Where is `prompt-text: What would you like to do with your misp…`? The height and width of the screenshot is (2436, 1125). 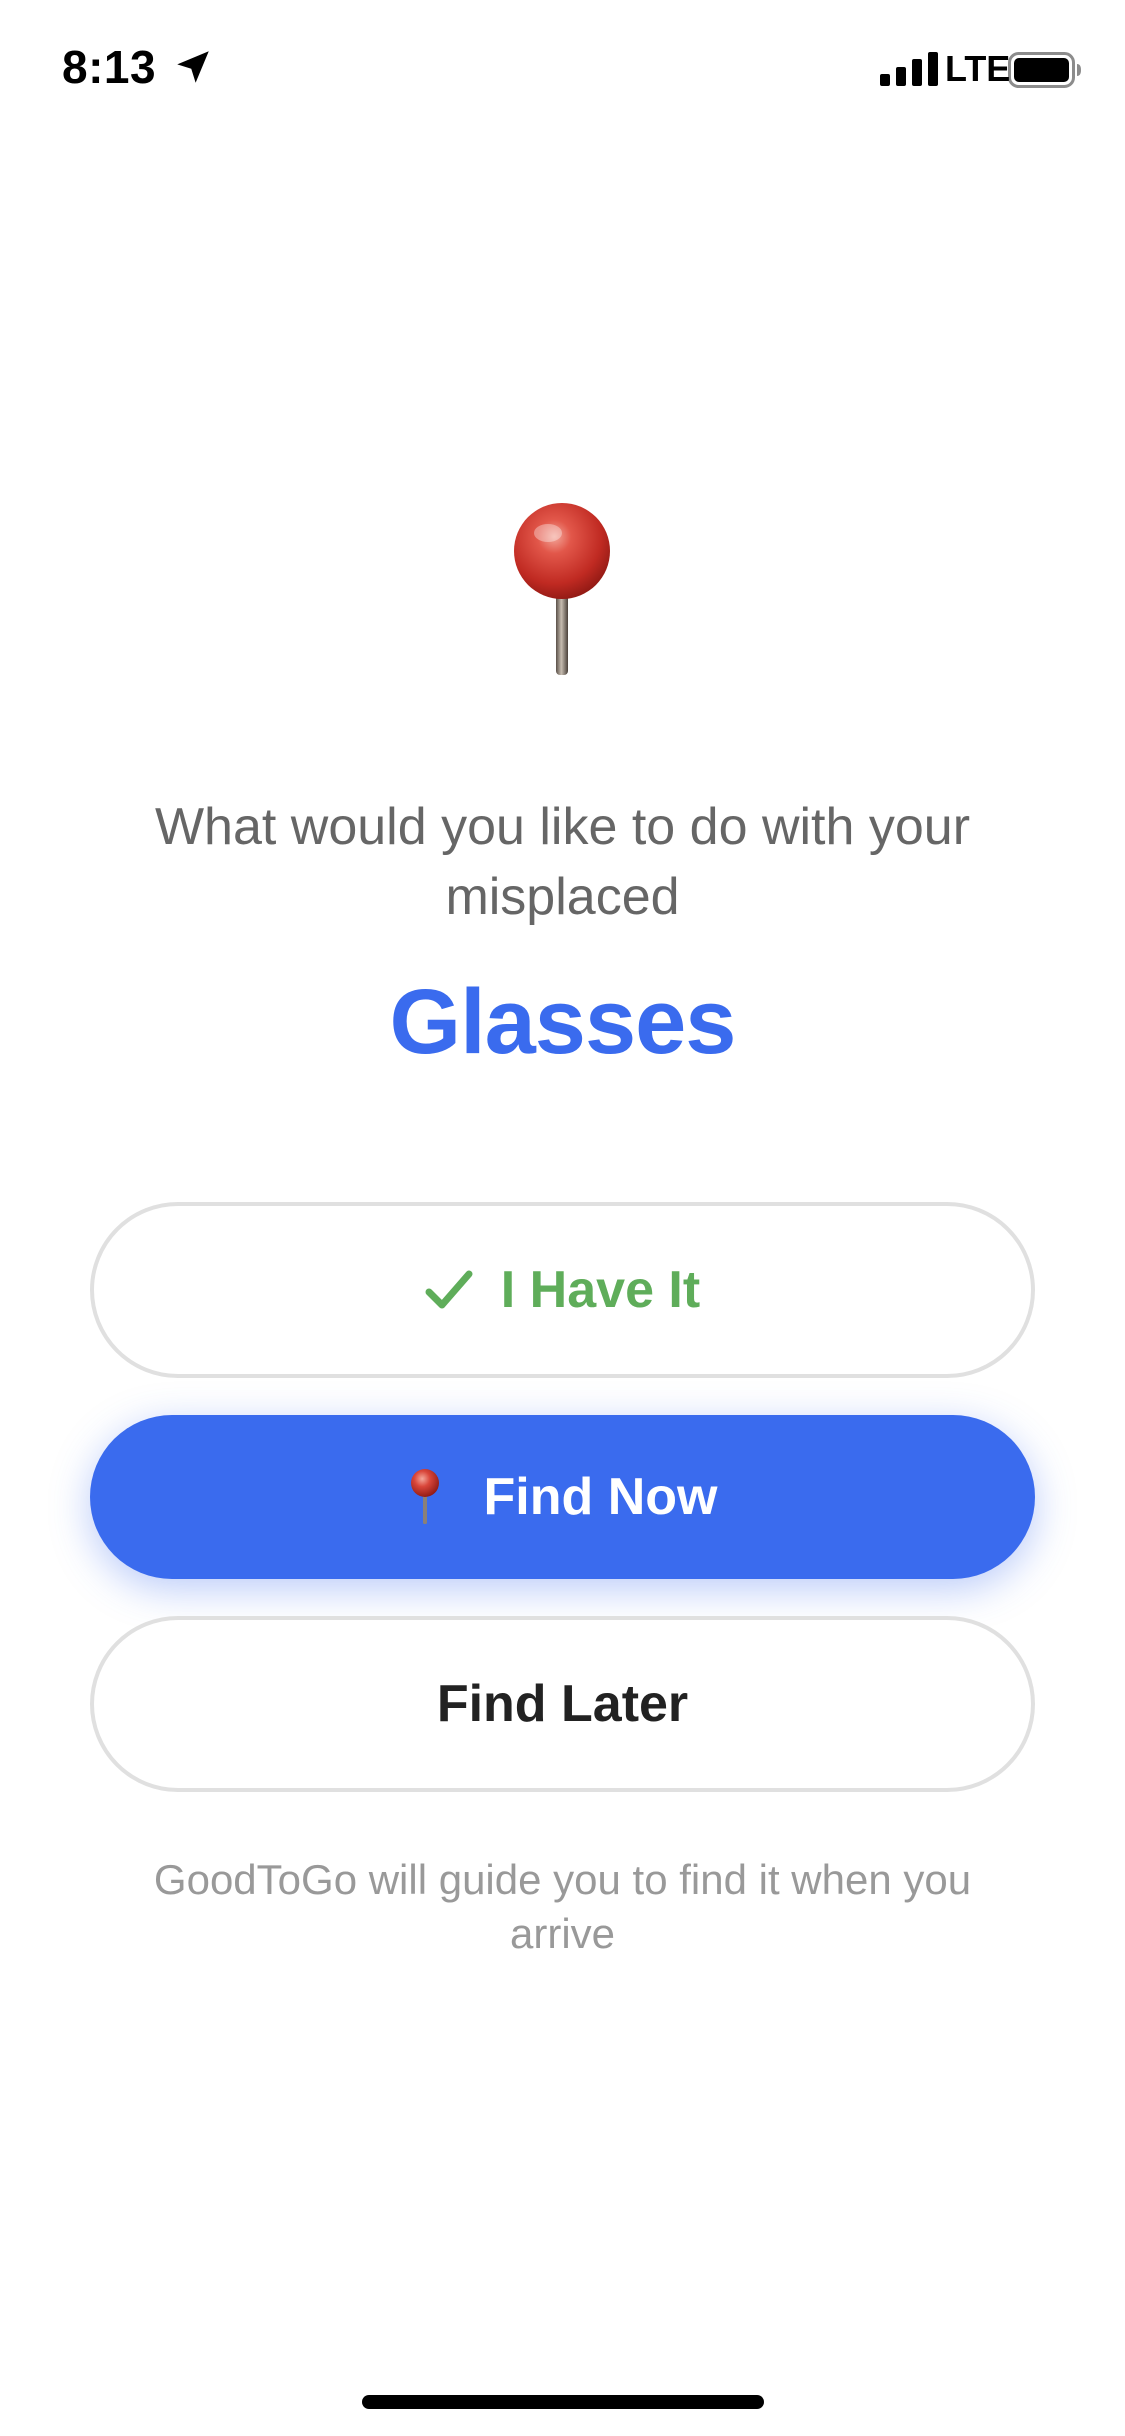 prompt-text: What would you like to do with your misp… is located at coordinates (562, 862).